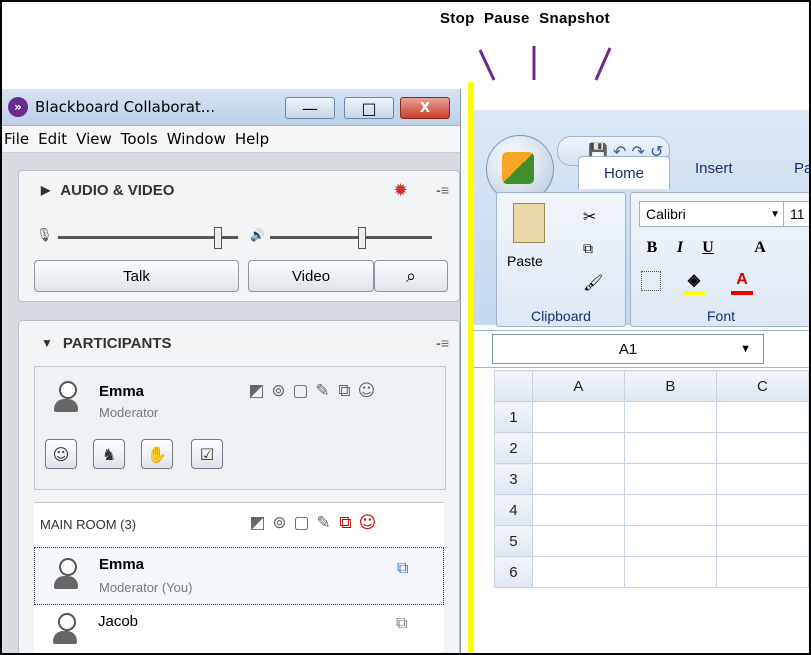 The width and height of the screenshot is (811, 655). I want to click on italic-button: I, so click(680, 248).